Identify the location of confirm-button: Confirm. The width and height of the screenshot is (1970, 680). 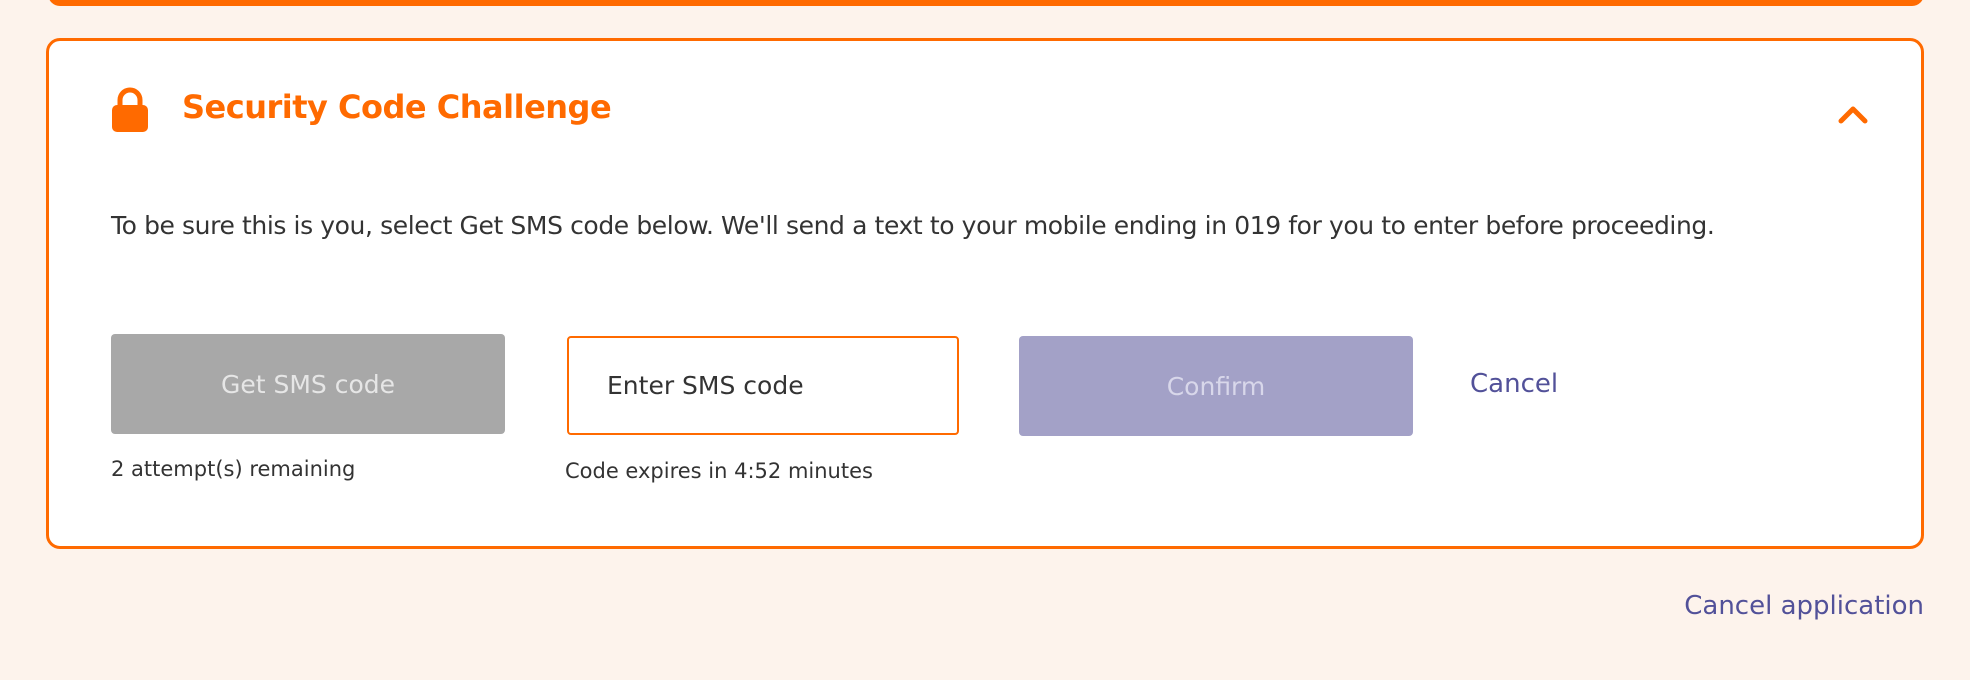
(1216, 386).